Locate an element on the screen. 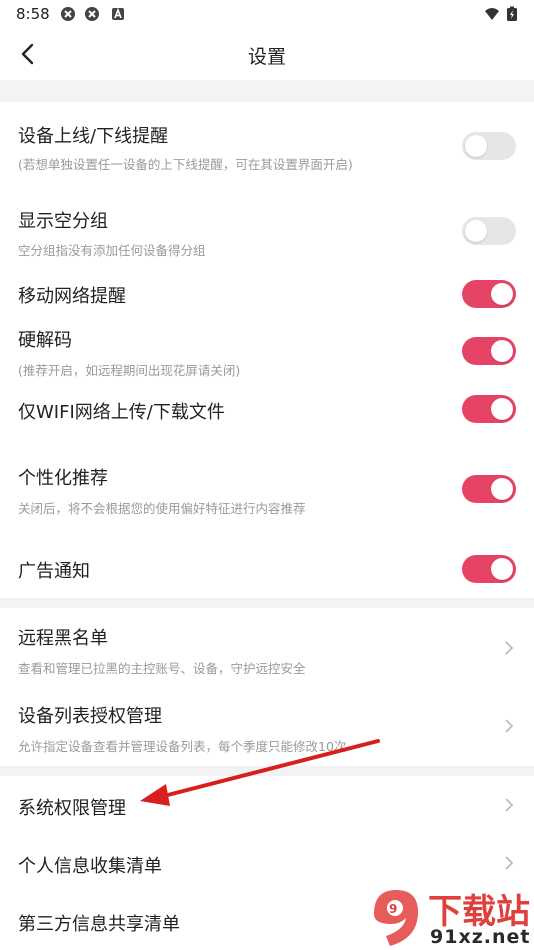 The image size is (534, 950). show-empty-group-toggle is located at coordinates (489, 231).